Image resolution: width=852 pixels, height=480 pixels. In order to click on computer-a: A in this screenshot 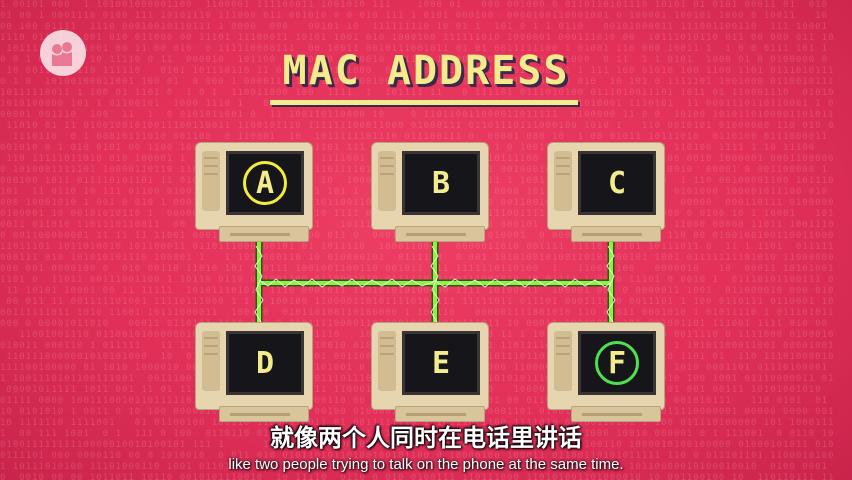, I will do `click(254, 192)`.